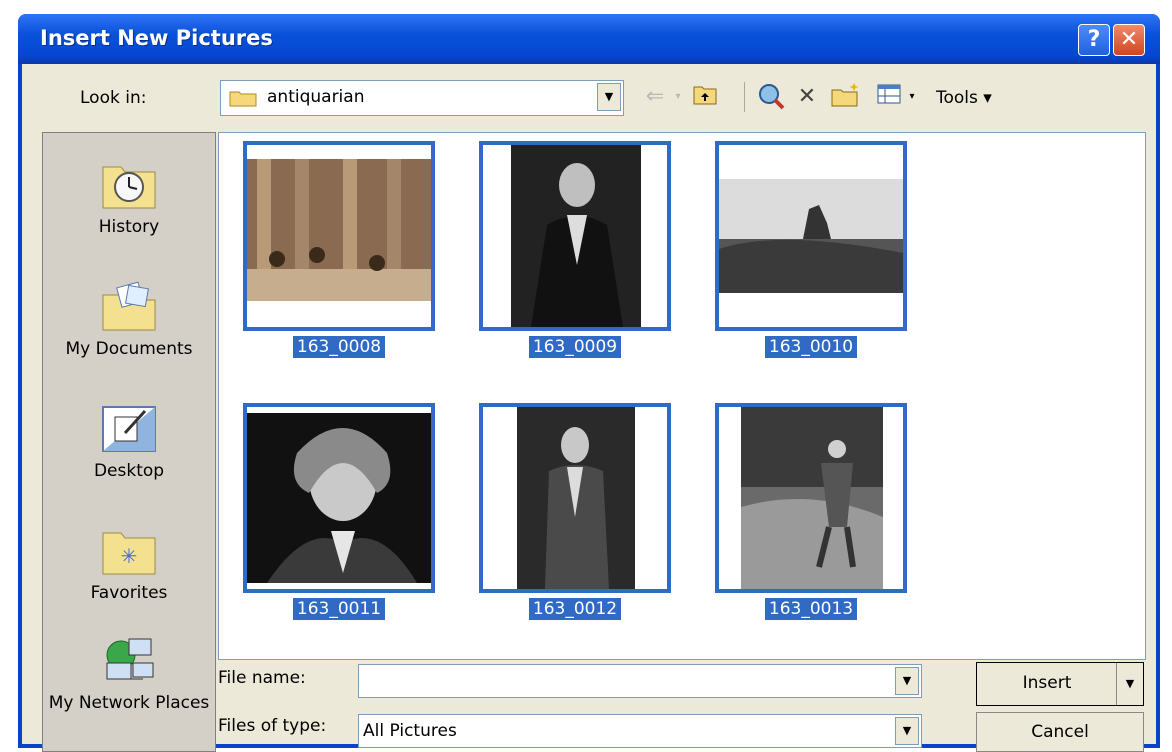 Image resolution: width=1172 pixels, height=752 pixels. I want to click on tools-menu-button: Tools ▾, so click(964, 98).